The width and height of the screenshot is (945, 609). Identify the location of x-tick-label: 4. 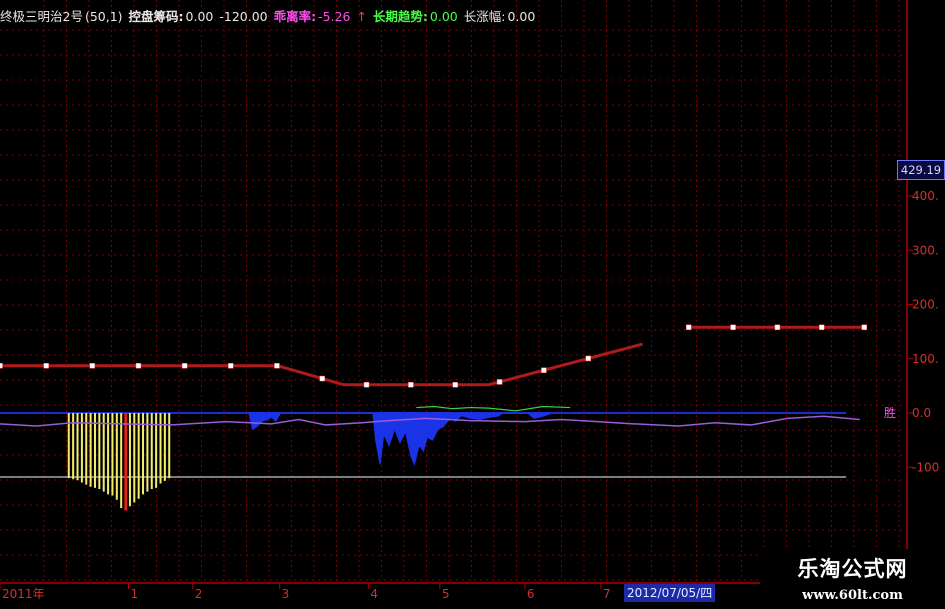
(374, 594).